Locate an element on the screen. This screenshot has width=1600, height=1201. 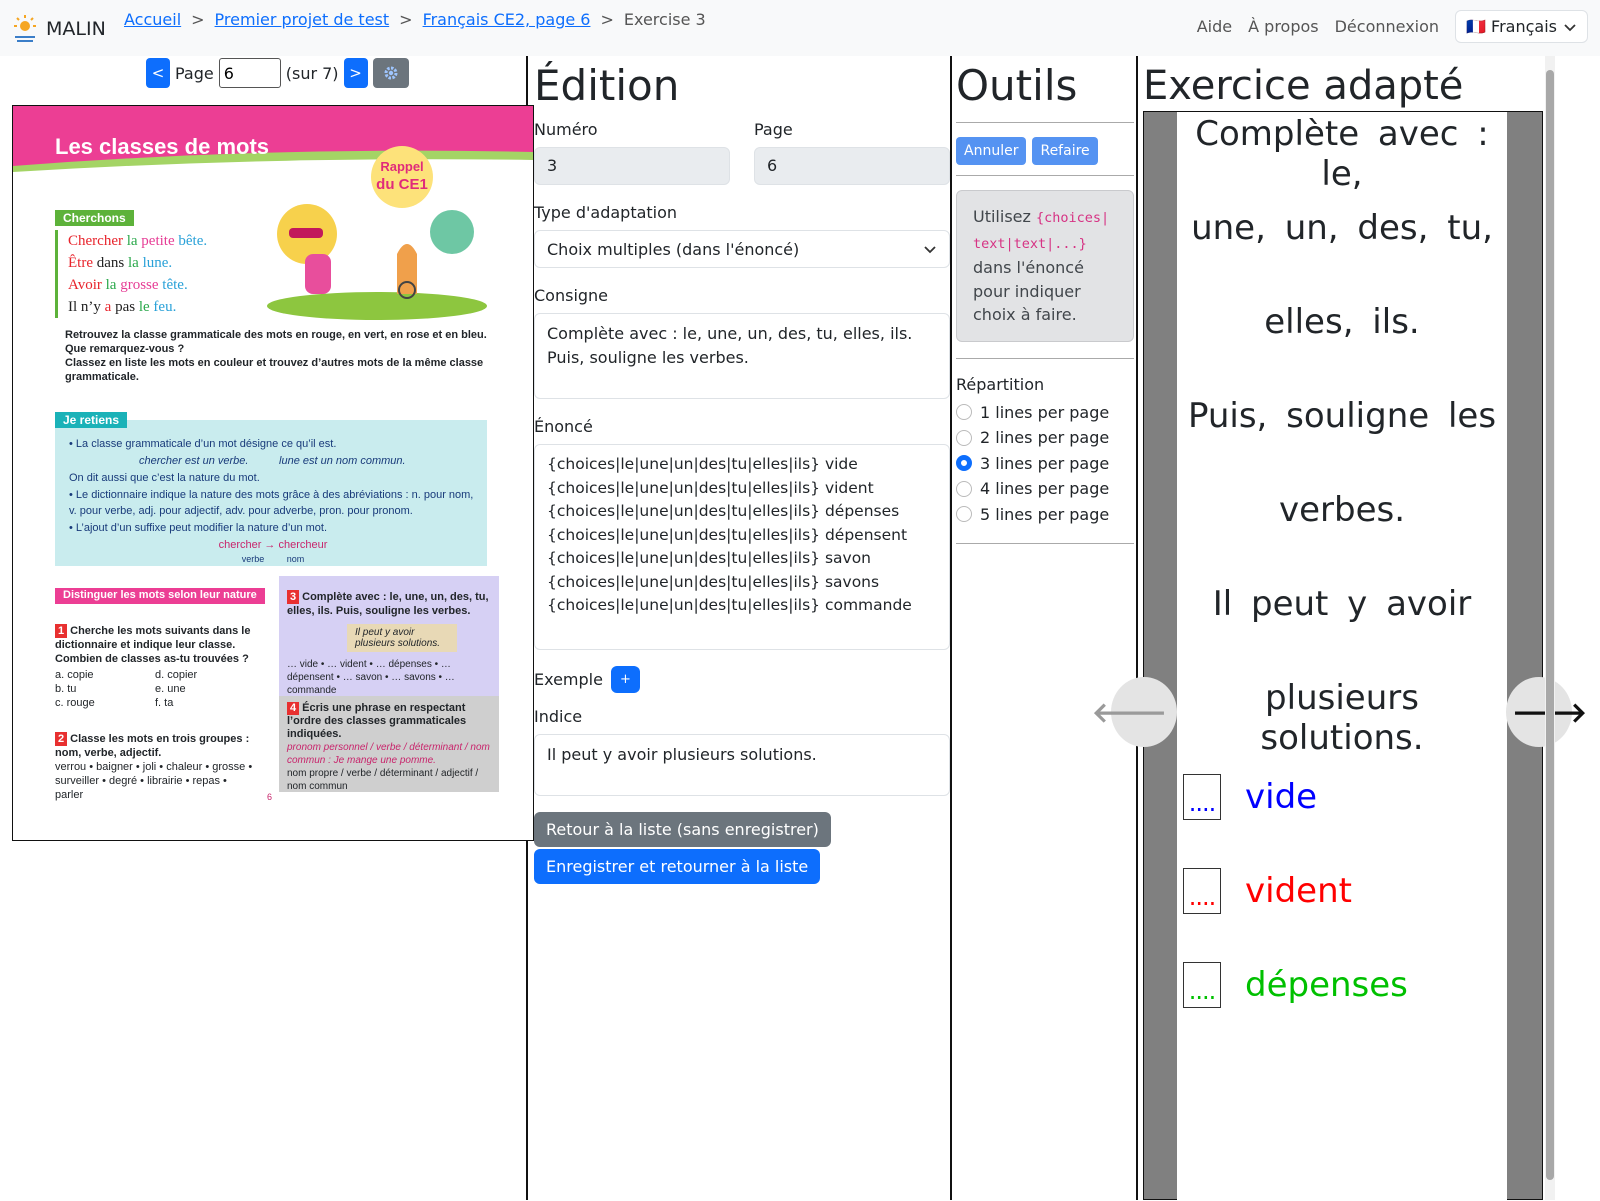
repartition-option-2: 2 lines per page is located at coordinates (1045, 438).